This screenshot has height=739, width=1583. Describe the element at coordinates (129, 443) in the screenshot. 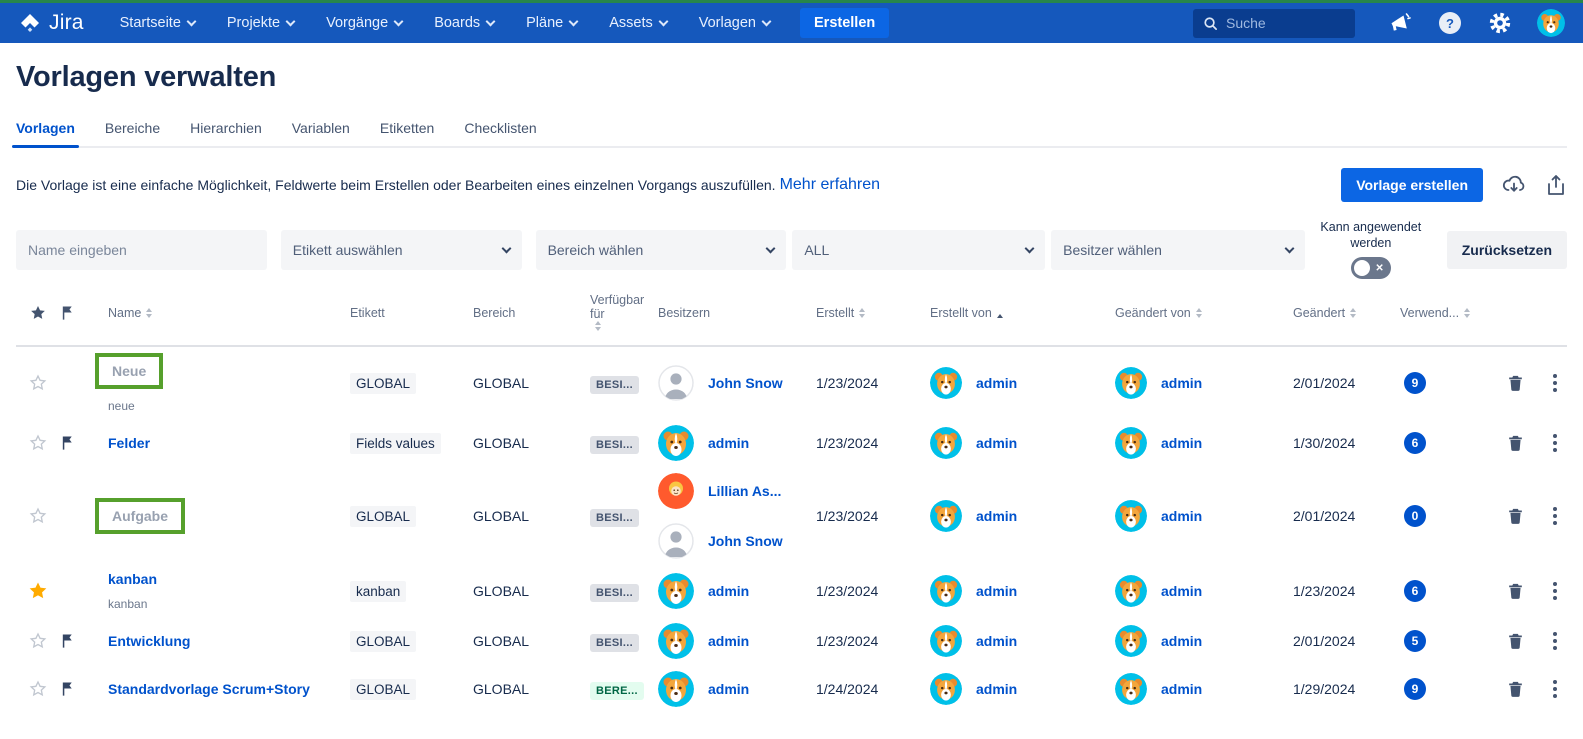

I see `template-name-link: Felder` at that location.